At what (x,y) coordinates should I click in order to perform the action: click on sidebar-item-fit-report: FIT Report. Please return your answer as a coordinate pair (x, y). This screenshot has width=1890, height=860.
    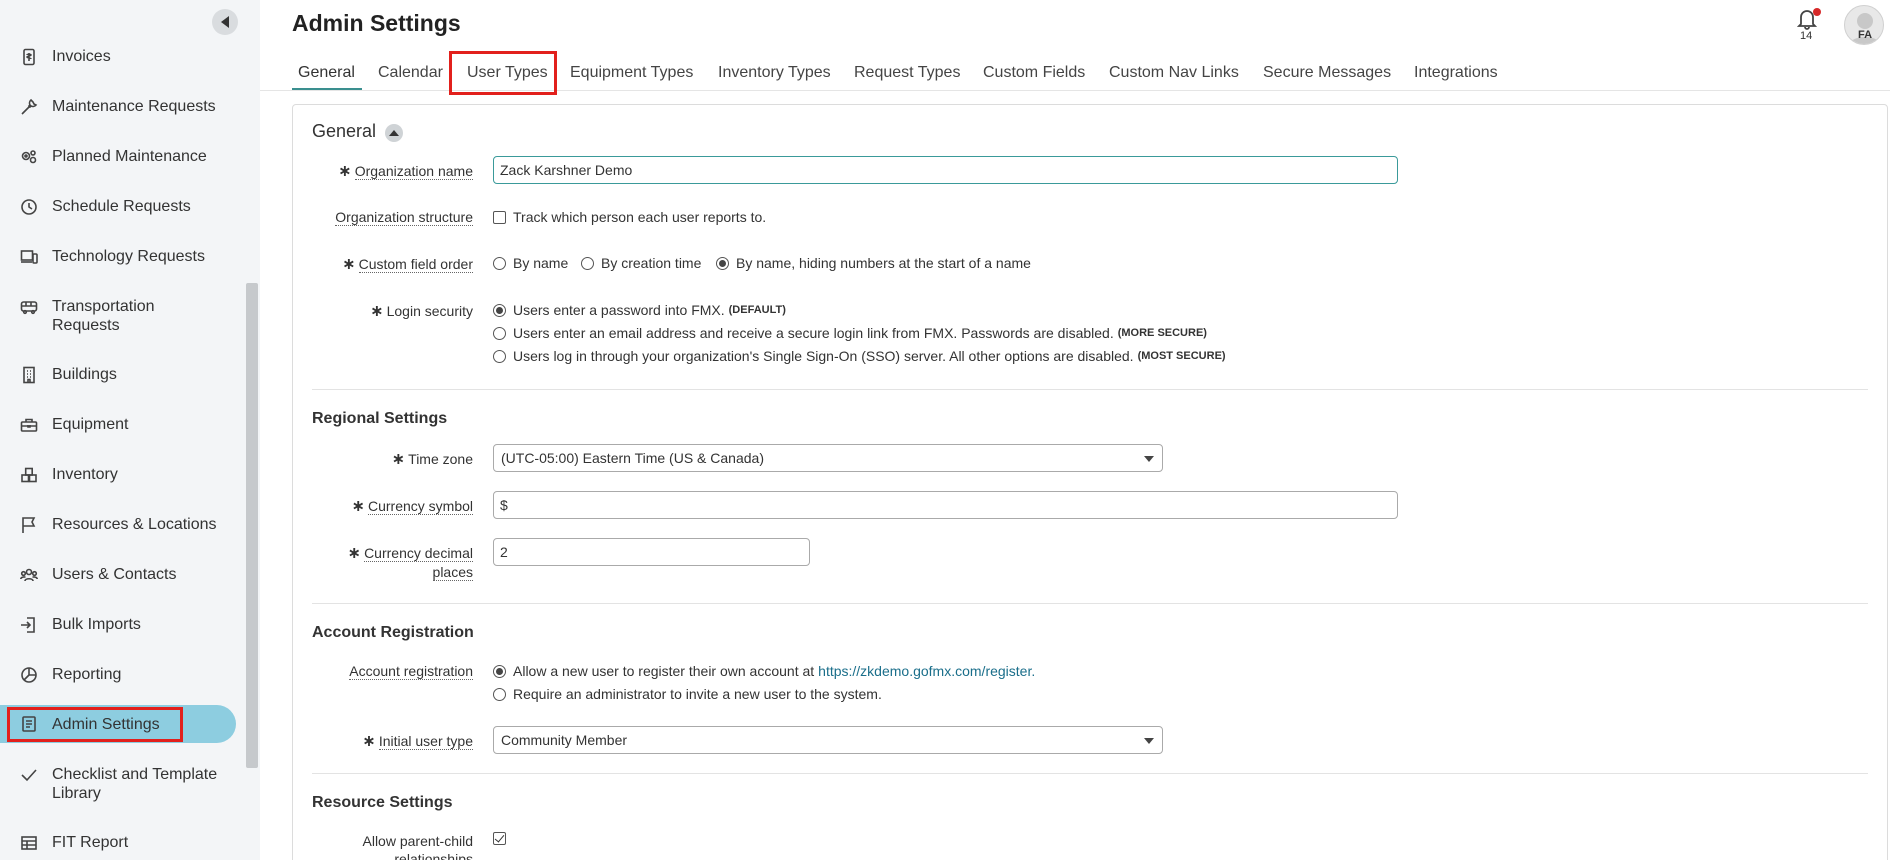
    Looking at the image, I should click on (121, 843).